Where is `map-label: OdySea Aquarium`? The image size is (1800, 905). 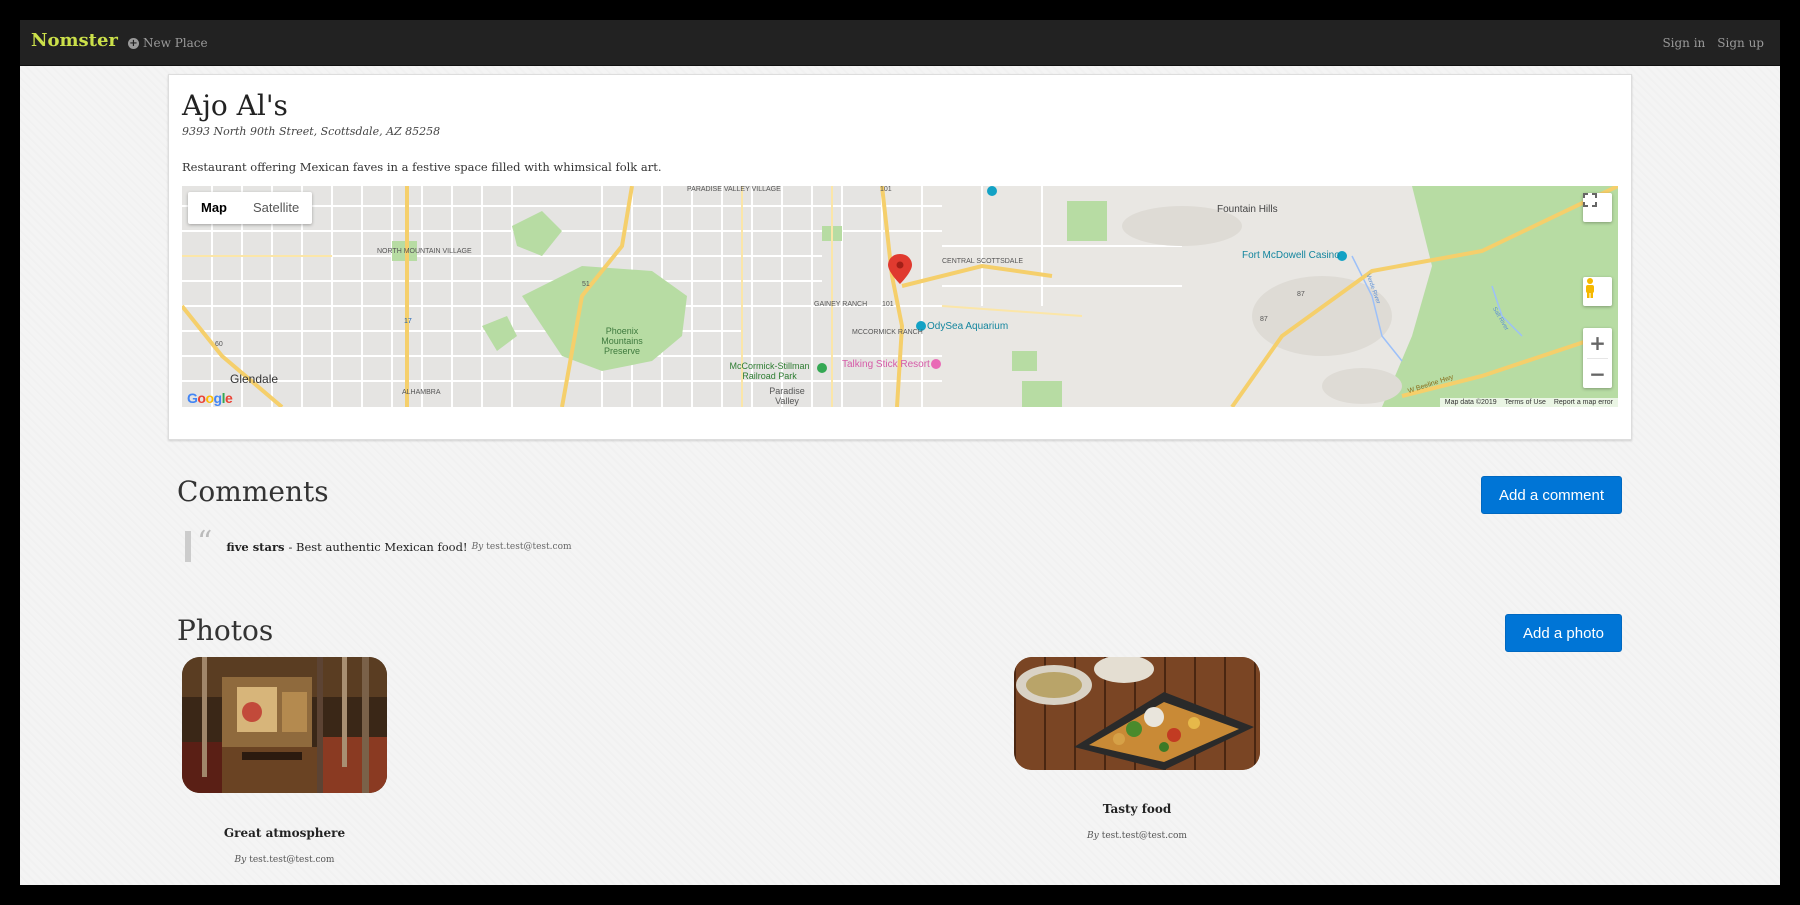
map-label: OdySea Aquarium is located at coordinates (968, 326).